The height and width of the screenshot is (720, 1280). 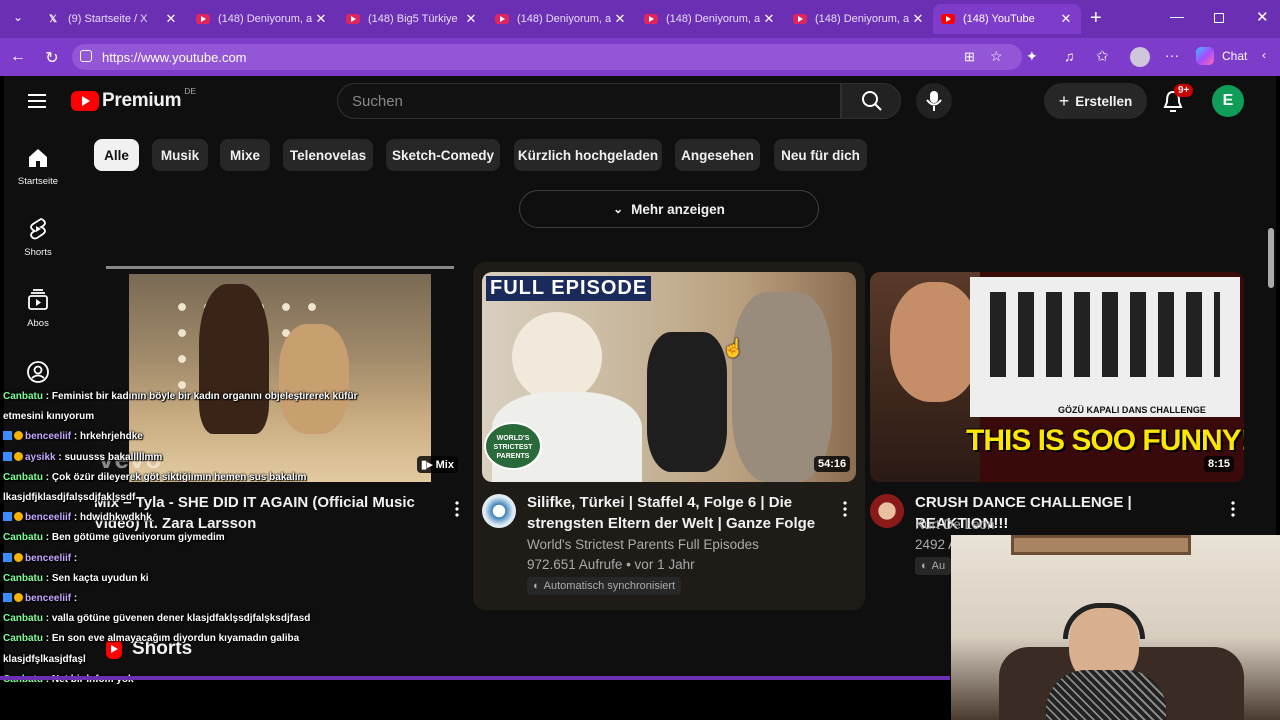 What do you see at coordinates (1264, 55) in the screenshot?
I see `sidebar-toggle-icon: ‹` at bounding box center [1264, 55].